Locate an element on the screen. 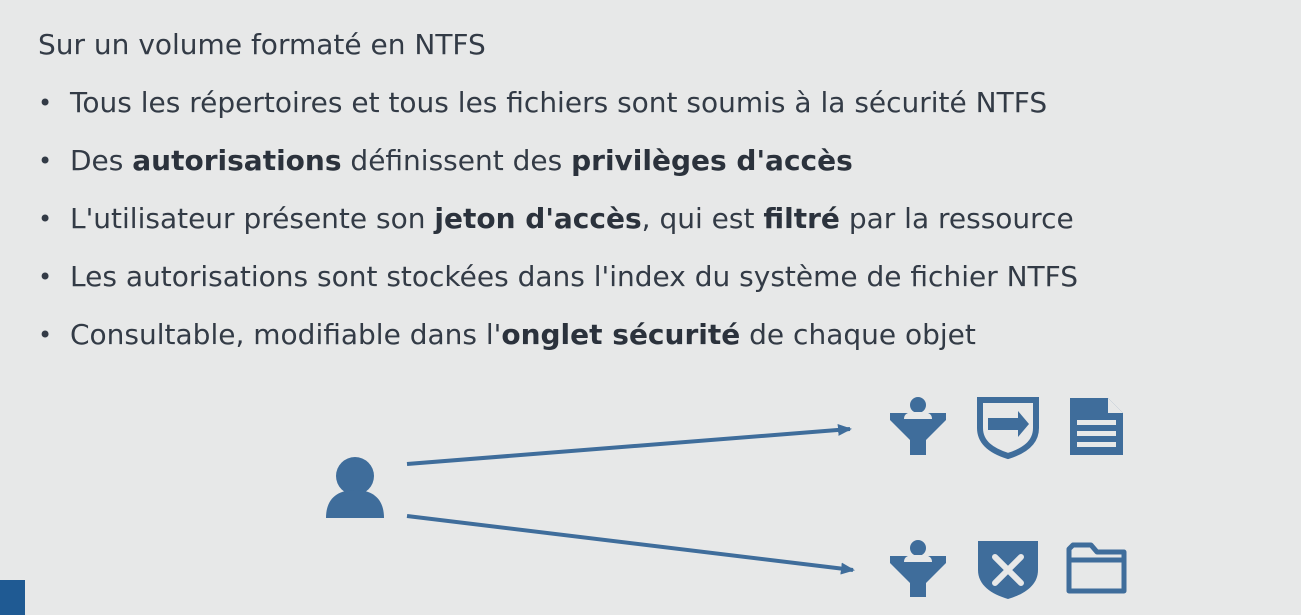 This screenshot has width=1301, height=615. shield-arrow-icon is located at coordinates (1008, 428).